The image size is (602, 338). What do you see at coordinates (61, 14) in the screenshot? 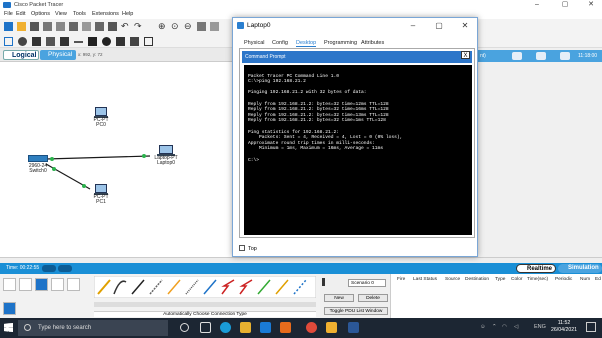
I see `menu-view: View` at bounding box center [61, 14].